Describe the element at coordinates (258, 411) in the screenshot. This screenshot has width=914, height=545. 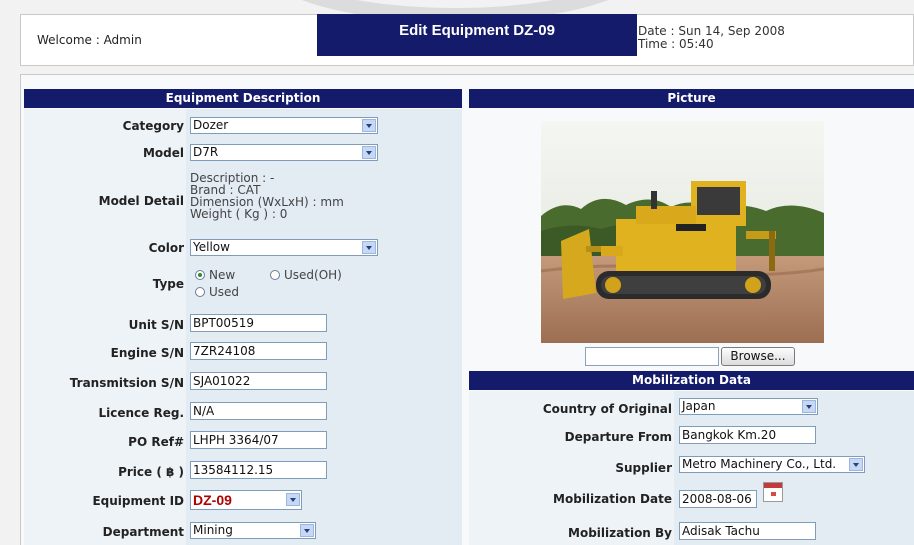
I see `licence-reg-input: N/A` at that location.